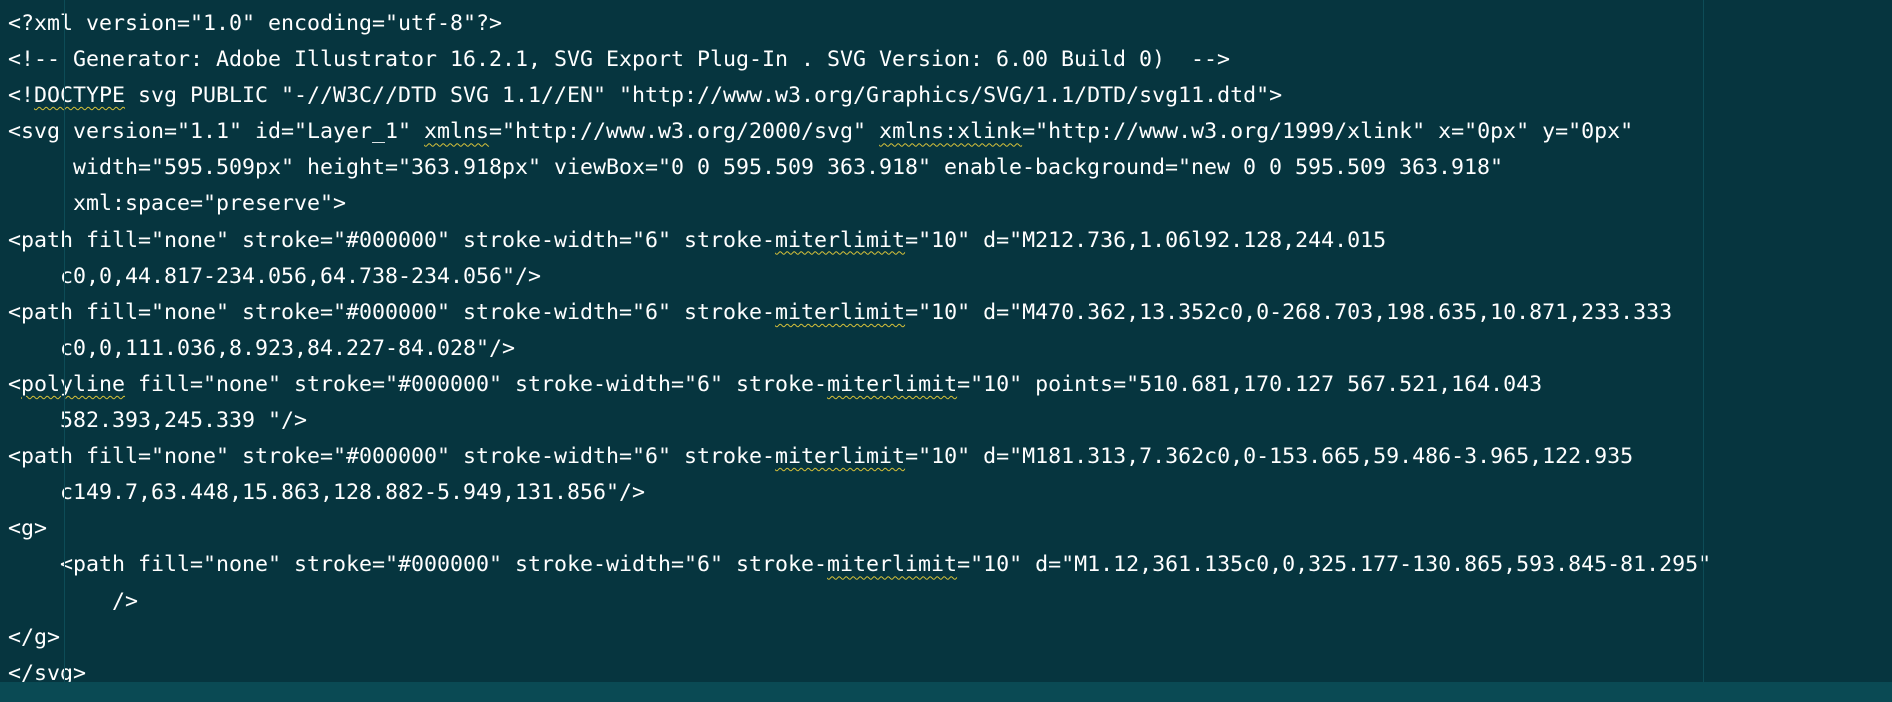 The width and height of the screenshot is (1892, 702). Describe the element at coordinates (28, 529) in the screenshot. I see `code-line: <g>` at that location.